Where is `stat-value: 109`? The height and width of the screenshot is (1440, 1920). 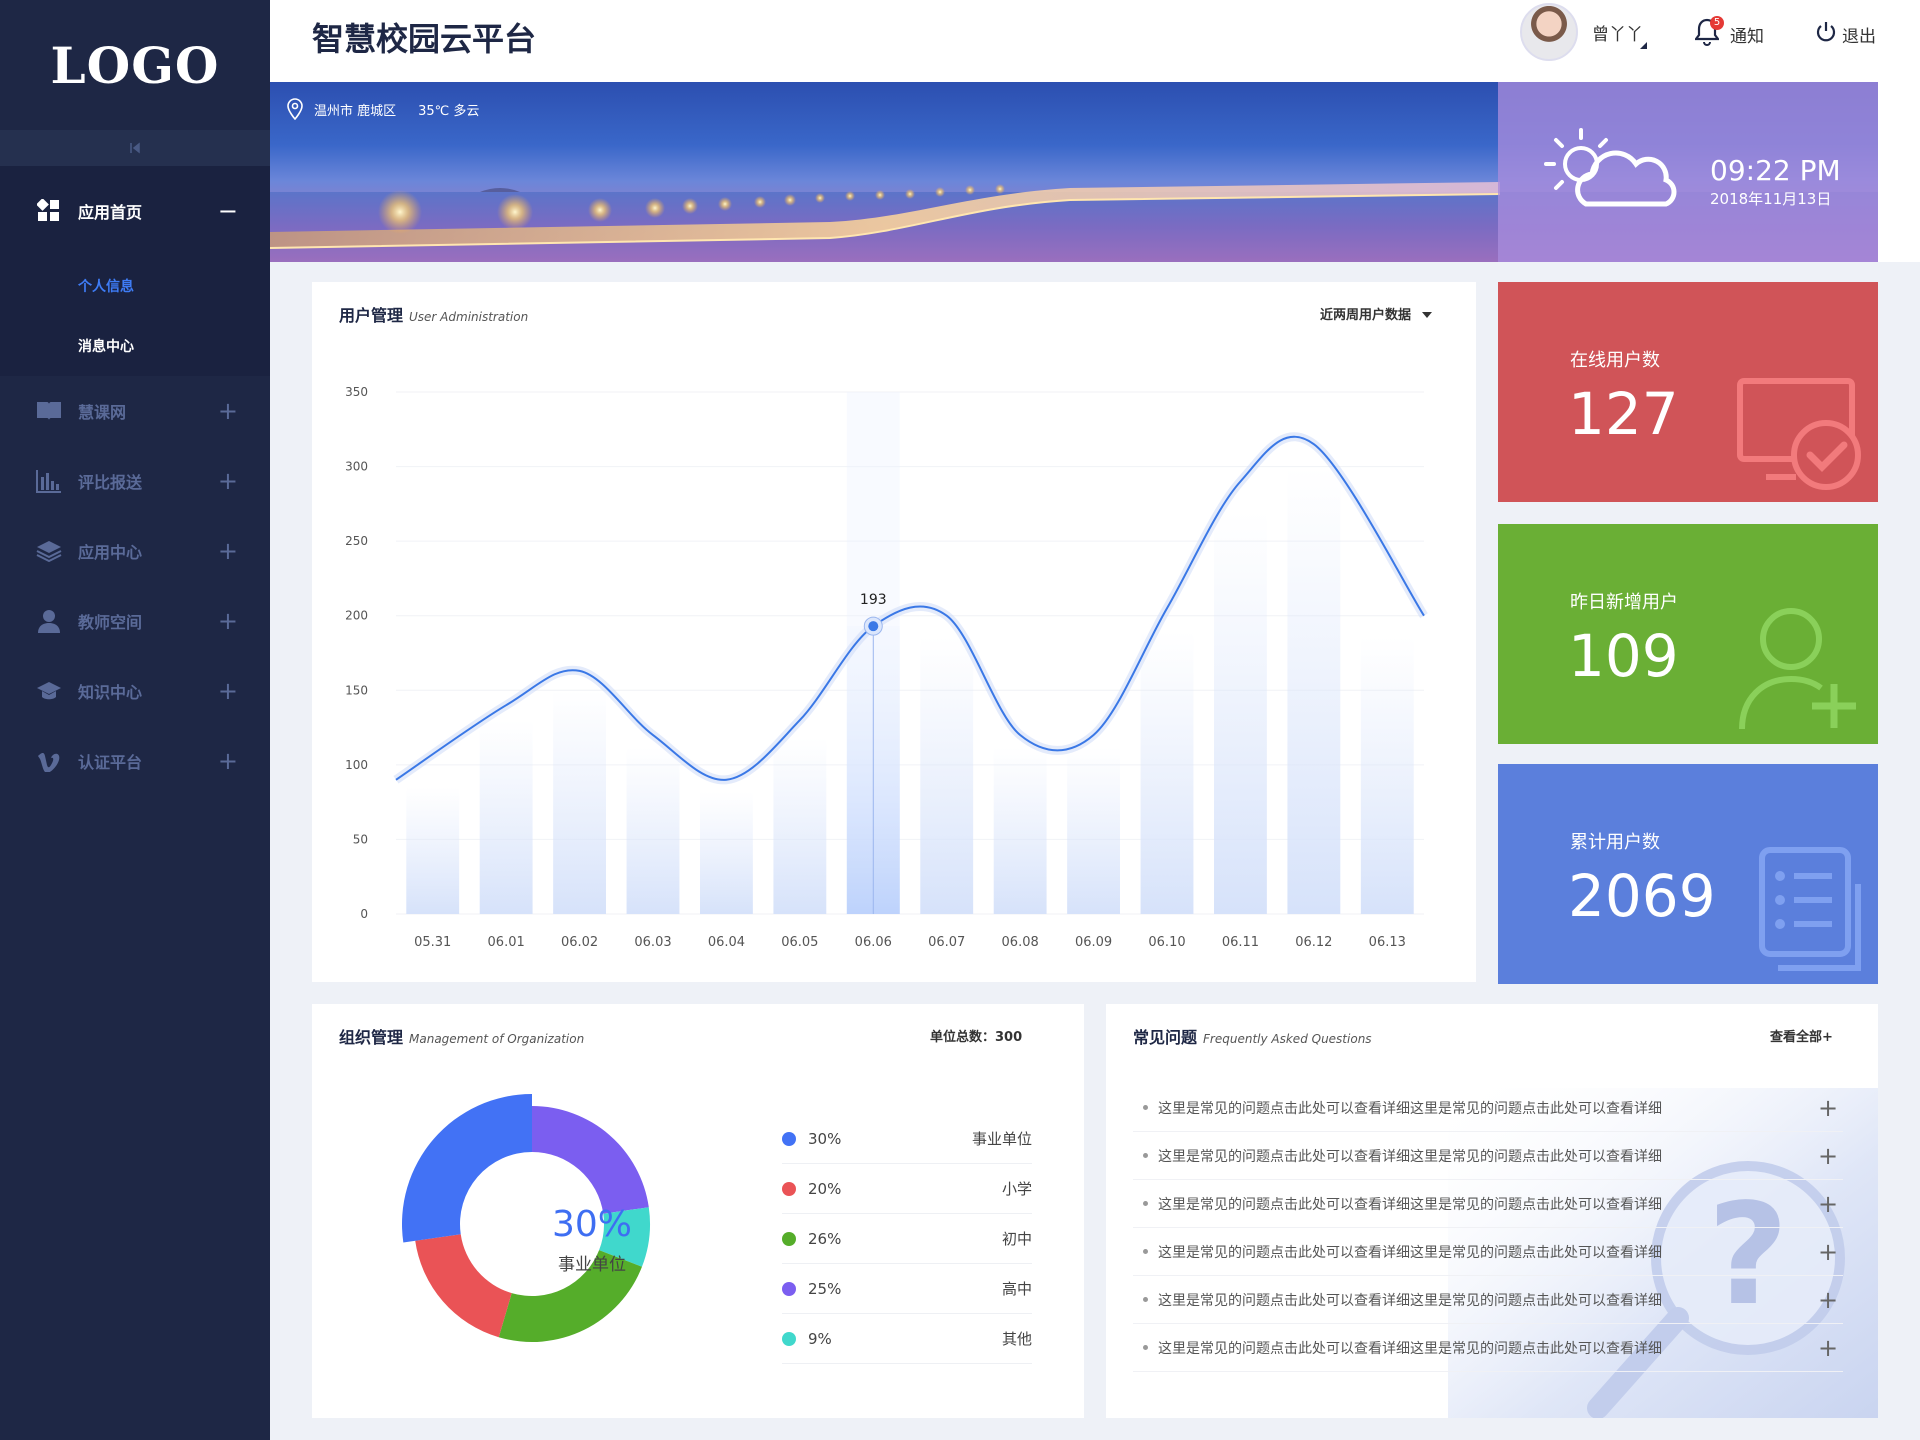 stat-value: 109 is located at coordinates (1623, 656).